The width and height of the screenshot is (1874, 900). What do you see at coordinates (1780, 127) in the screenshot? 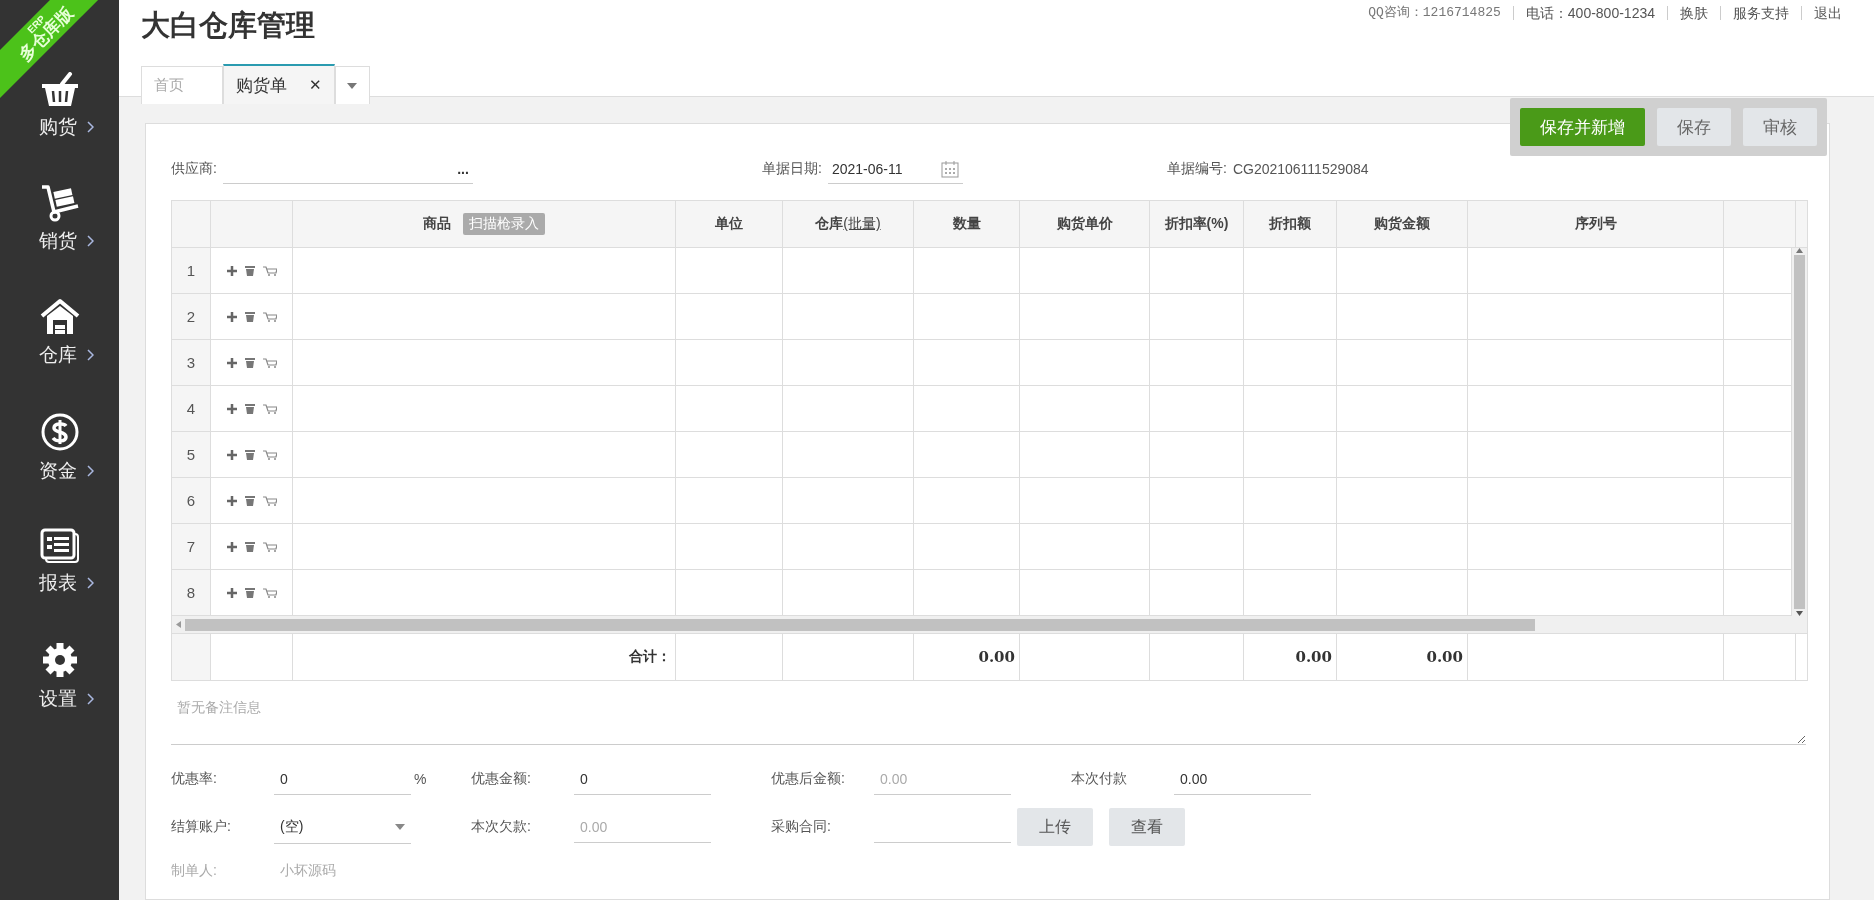
I see `toolbar-button: 审核` at bounding box center [1780, 127].